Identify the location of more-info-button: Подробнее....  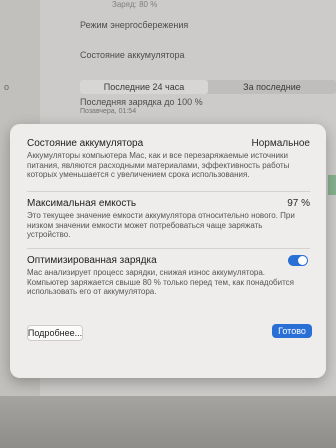
(55, 333).